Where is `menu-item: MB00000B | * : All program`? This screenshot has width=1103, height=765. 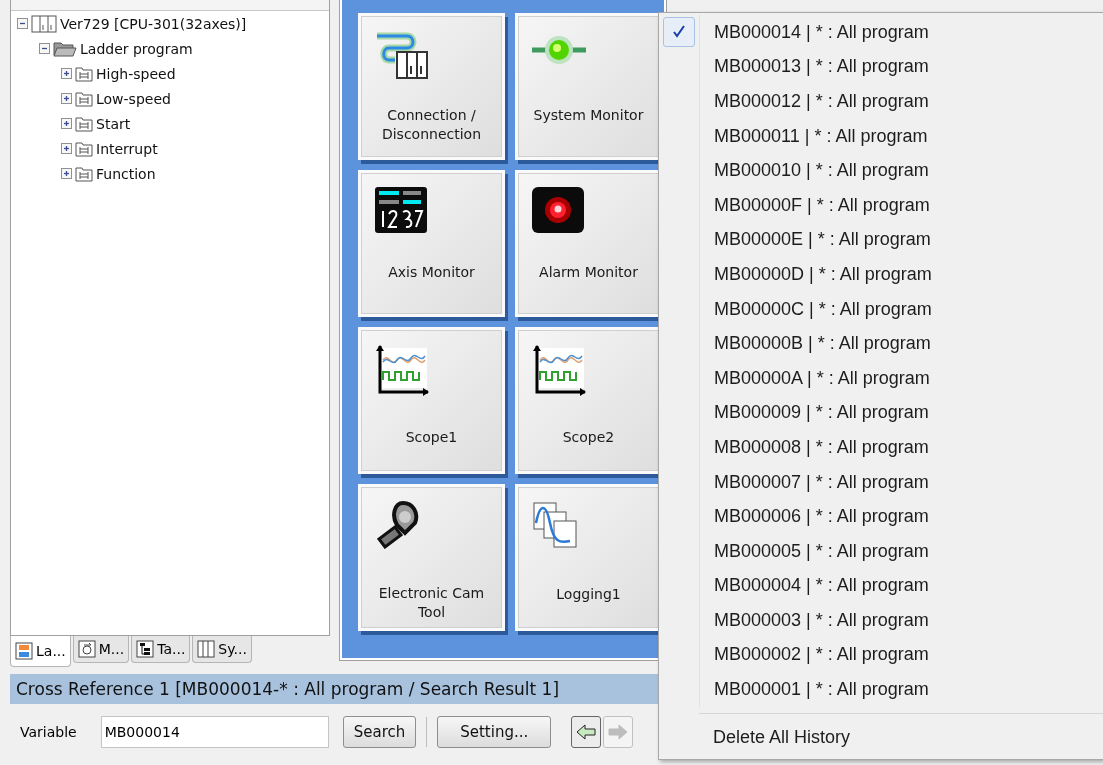 menu-item: MB00000B | * : All program is located at coordinates (822, 344).